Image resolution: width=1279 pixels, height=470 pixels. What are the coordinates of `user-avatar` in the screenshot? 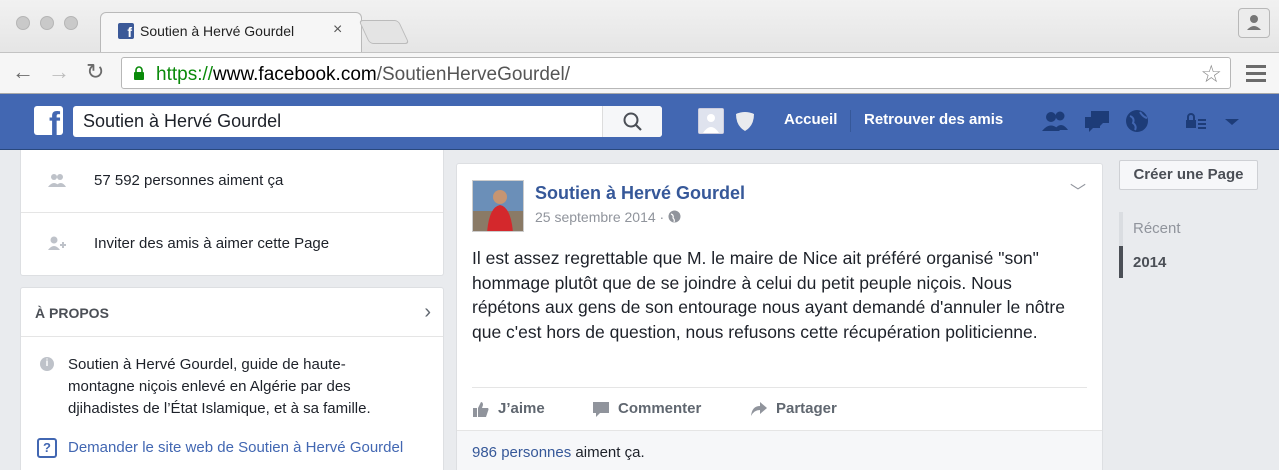 It's located at (711, 121).